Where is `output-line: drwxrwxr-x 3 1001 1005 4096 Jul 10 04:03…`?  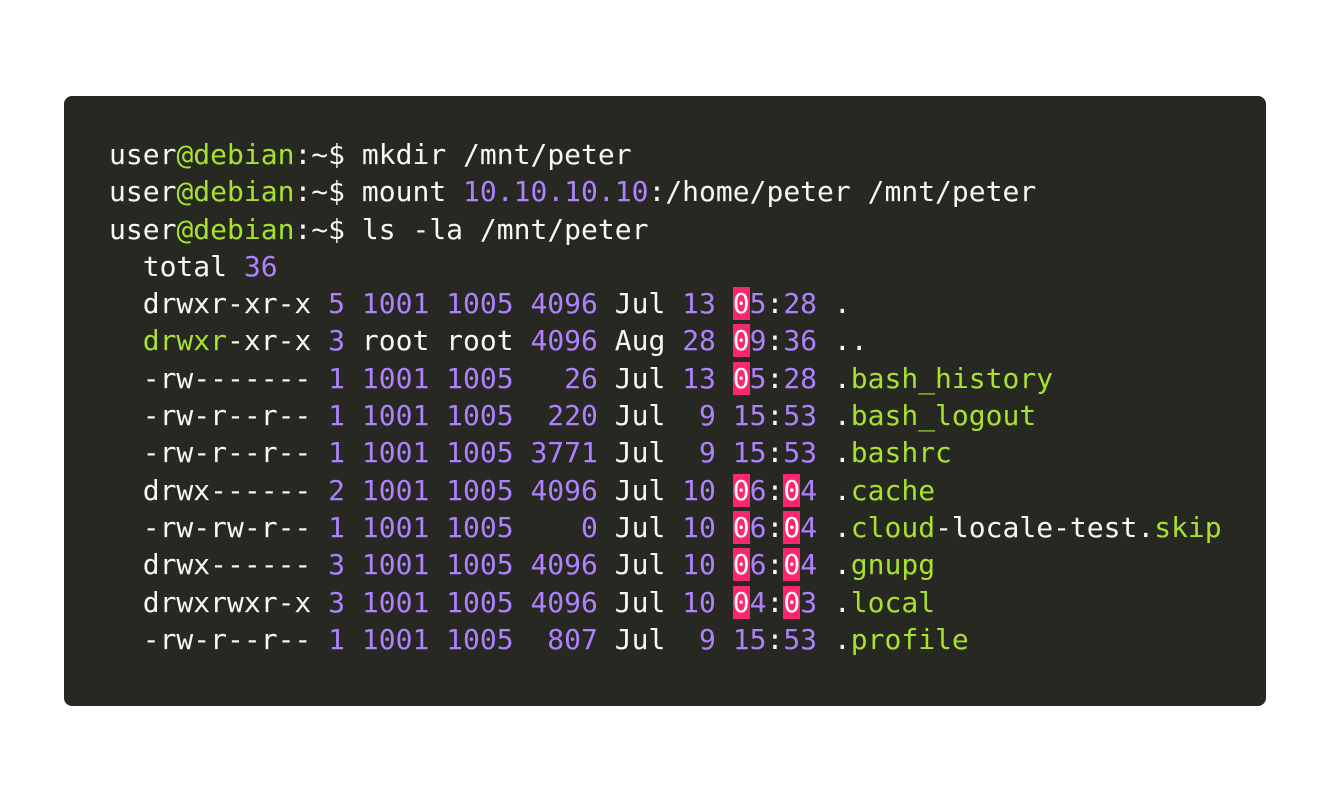 output-line: drwxrwxr-x 3 1001 1005 4096 Jul 10 04:03… is located at coordinates (665, 602).